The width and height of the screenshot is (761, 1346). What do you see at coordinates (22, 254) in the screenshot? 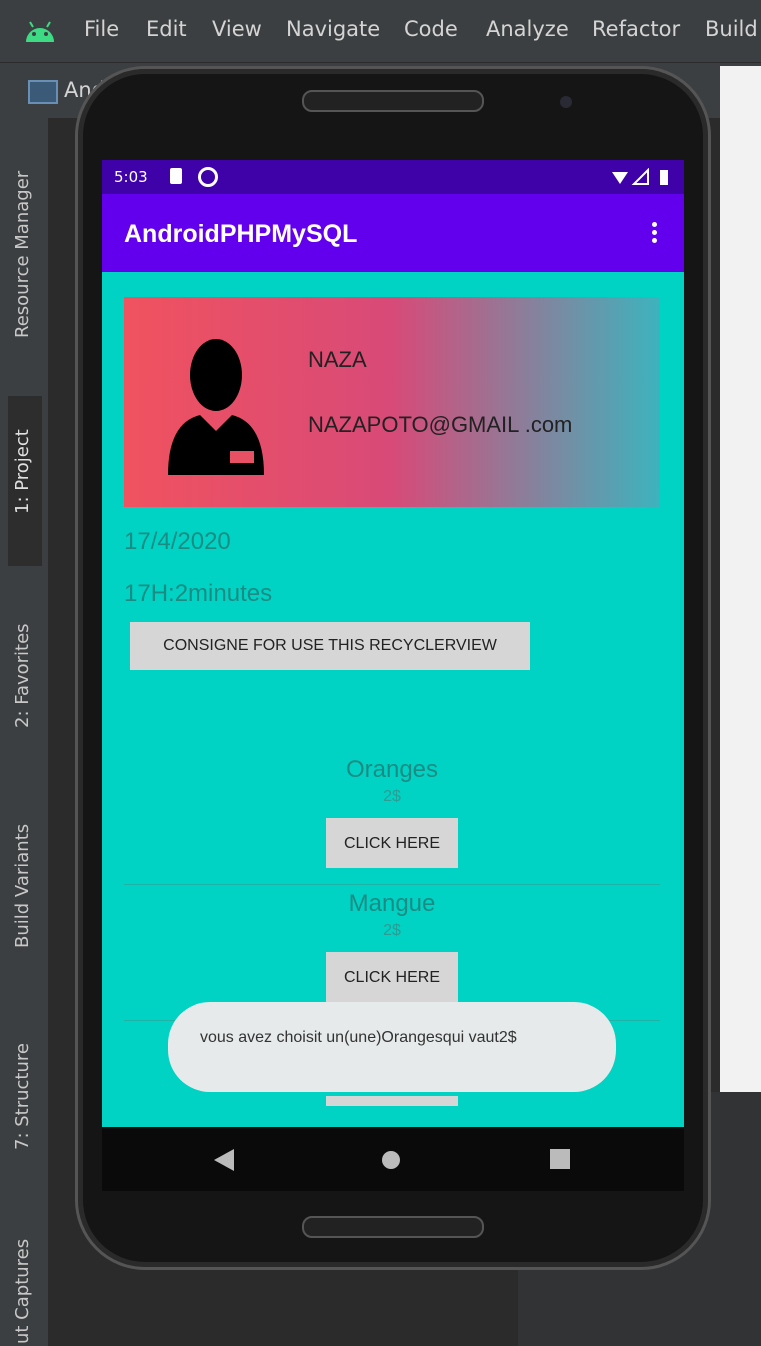
I see `tab-resource-manager-label: Resource Manager` at bounding box center [22, 254].